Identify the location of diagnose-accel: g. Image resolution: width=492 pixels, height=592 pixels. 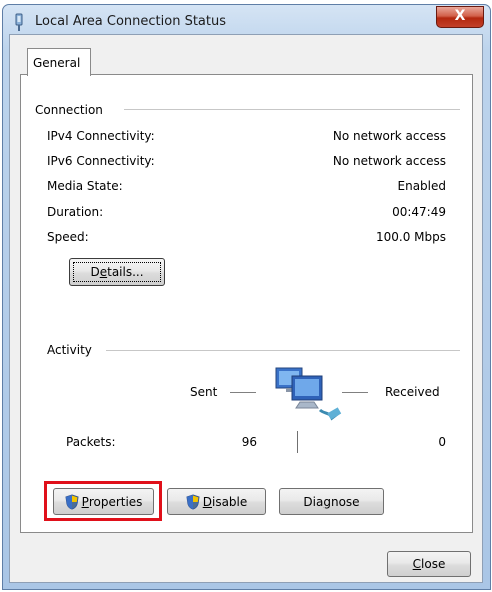
(327, 501).